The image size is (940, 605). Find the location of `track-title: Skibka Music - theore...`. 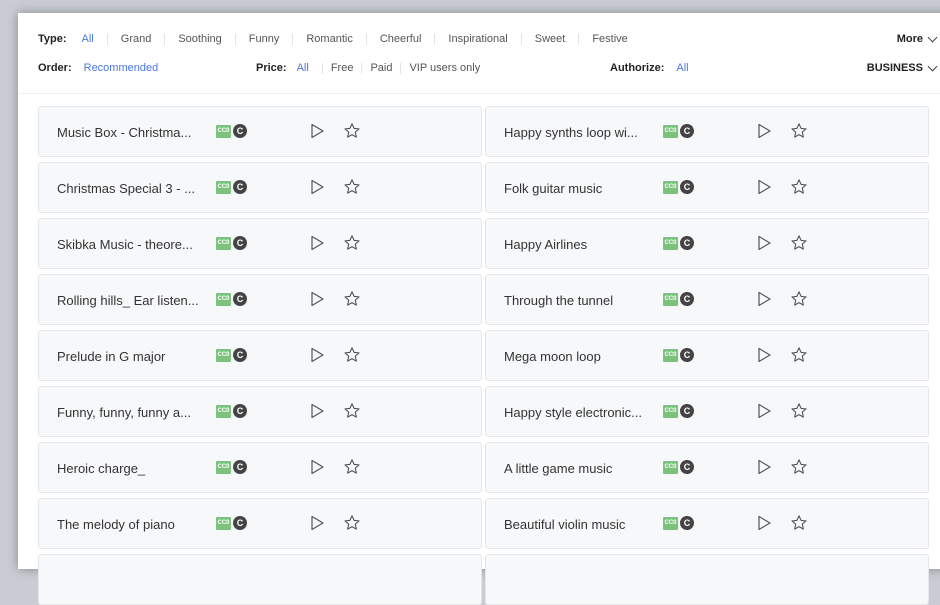

track-title: Skibka Music - theore... is located at coordinates (132, 244).